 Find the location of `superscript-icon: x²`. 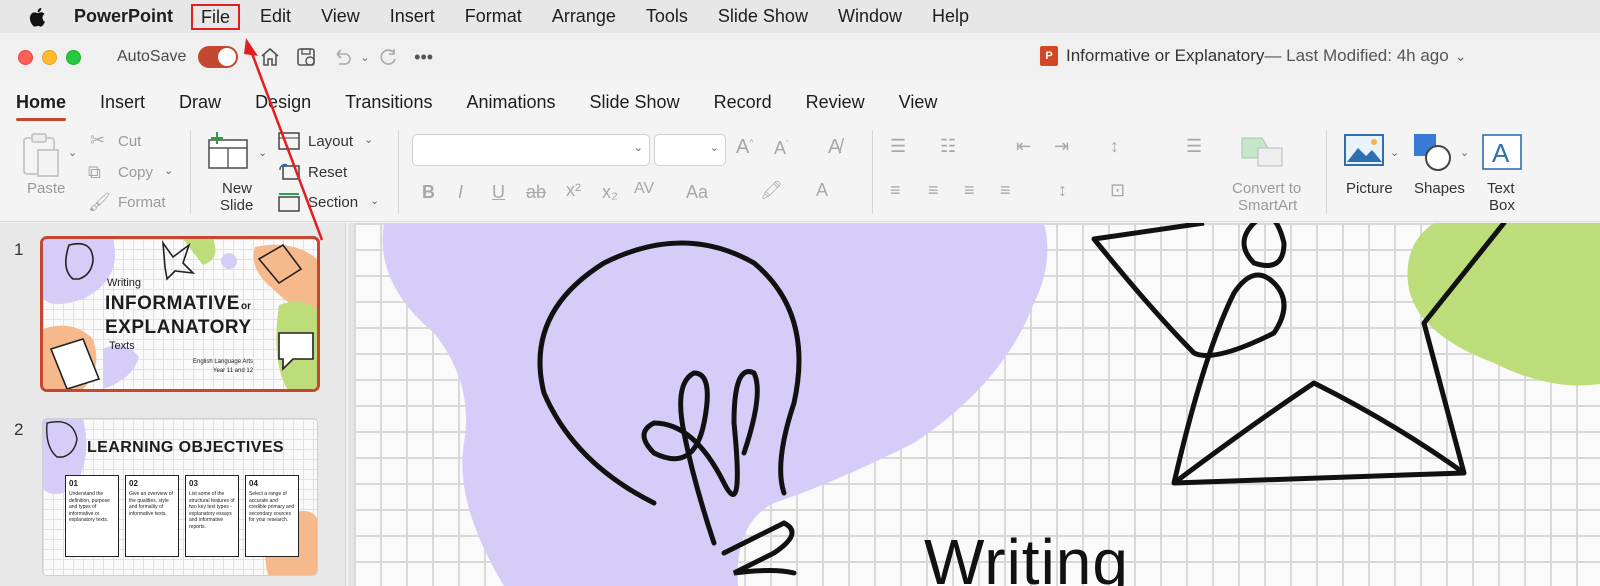

superscript-icon: x² is located at coordinates (573, 190).